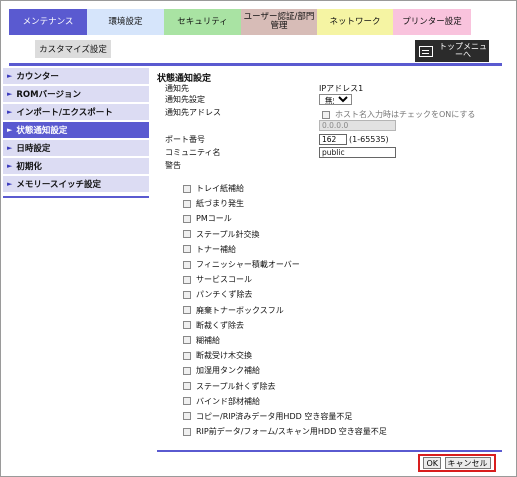  I want to click on tab-security: セキュリティ, so click(202, 22).